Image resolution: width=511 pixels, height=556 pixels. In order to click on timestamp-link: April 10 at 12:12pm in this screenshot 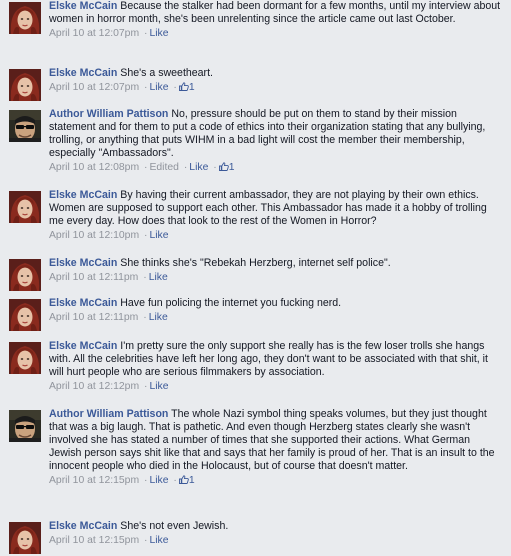, I will do `click(94, 386)`.